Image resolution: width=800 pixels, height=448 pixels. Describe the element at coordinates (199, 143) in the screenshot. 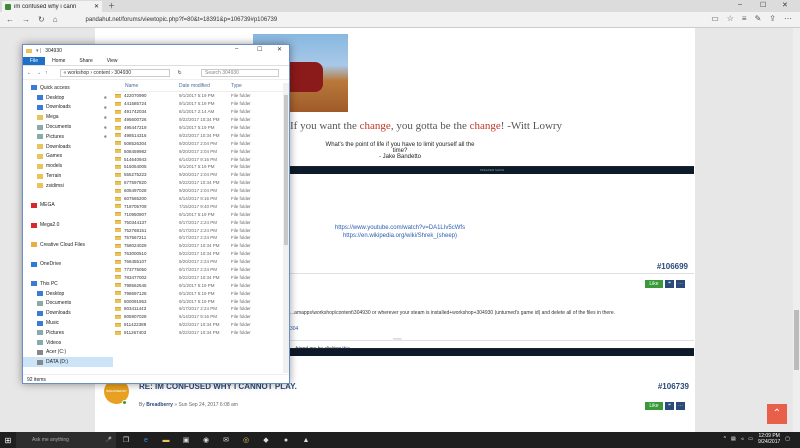

I see `file-row: 508526304 9/20/2017 2:04 PM File folder` at that location.